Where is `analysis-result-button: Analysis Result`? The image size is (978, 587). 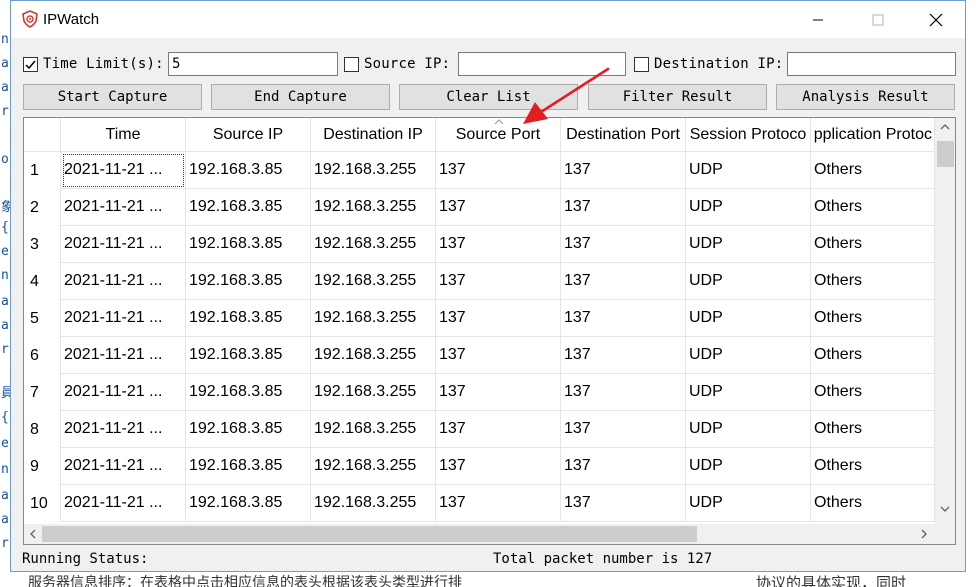
analysis-result-button: Analysis Result is located at coordinates (865, 97).